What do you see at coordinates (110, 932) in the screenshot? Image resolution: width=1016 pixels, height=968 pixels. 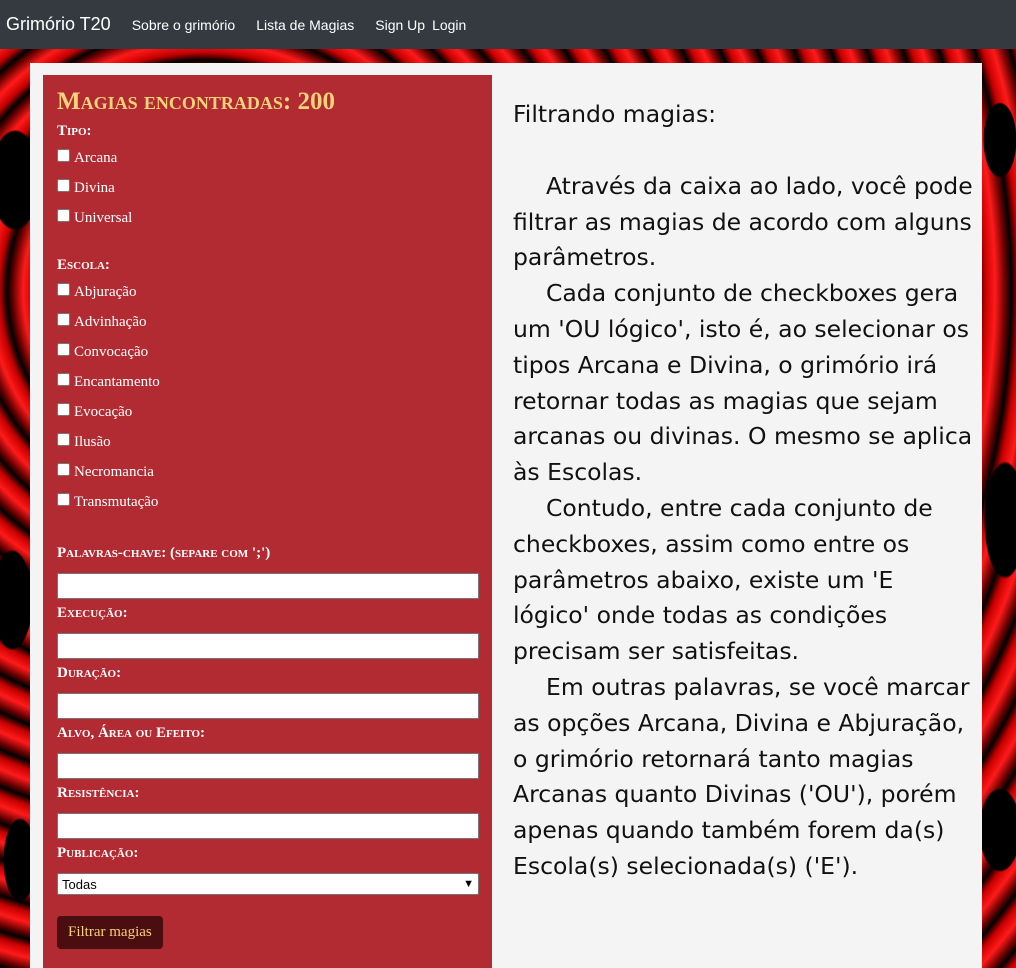 I see `filter-button: Filtrar magias` at bounding box center [110, 932].